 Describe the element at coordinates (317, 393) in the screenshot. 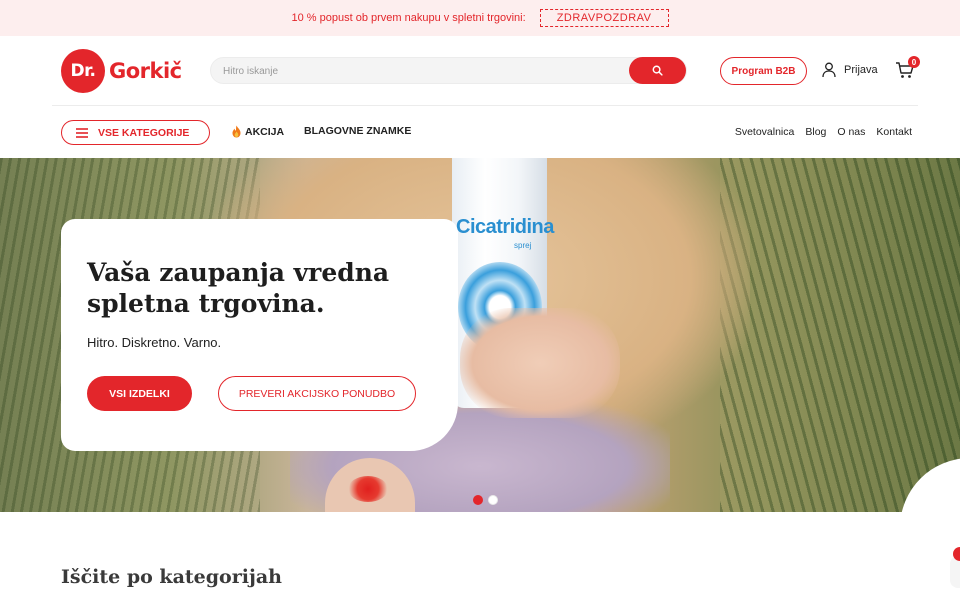

I see `check-offers-button: PREVERI AKCIJSKO PONUDBO` at that location.